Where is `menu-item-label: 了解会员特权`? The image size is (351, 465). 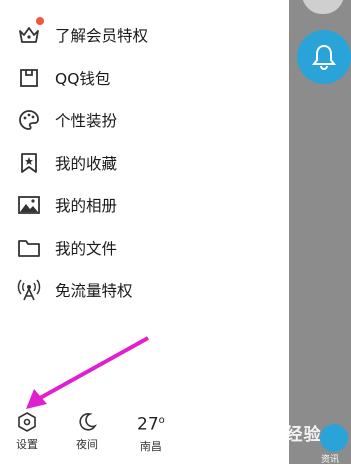
menu-item-label: 了解会员特权 is located at coordinates (102, 36).